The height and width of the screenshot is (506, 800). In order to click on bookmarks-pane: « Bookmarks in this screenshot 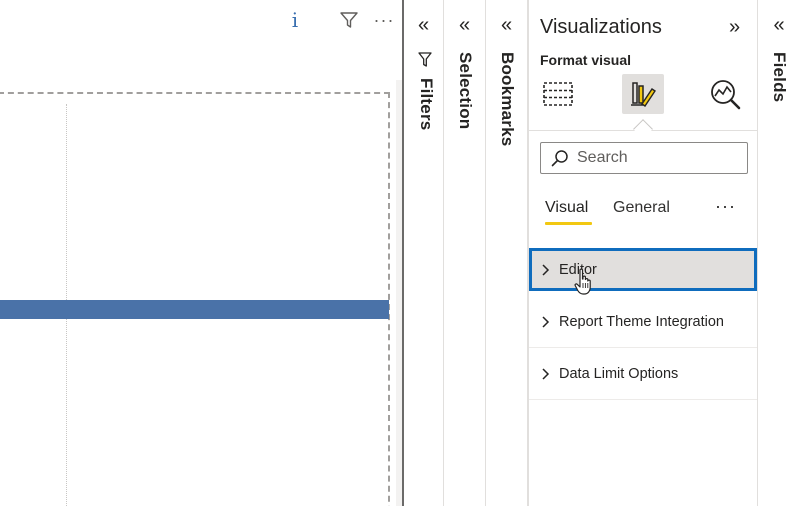, I will do `click(507, 253)`.